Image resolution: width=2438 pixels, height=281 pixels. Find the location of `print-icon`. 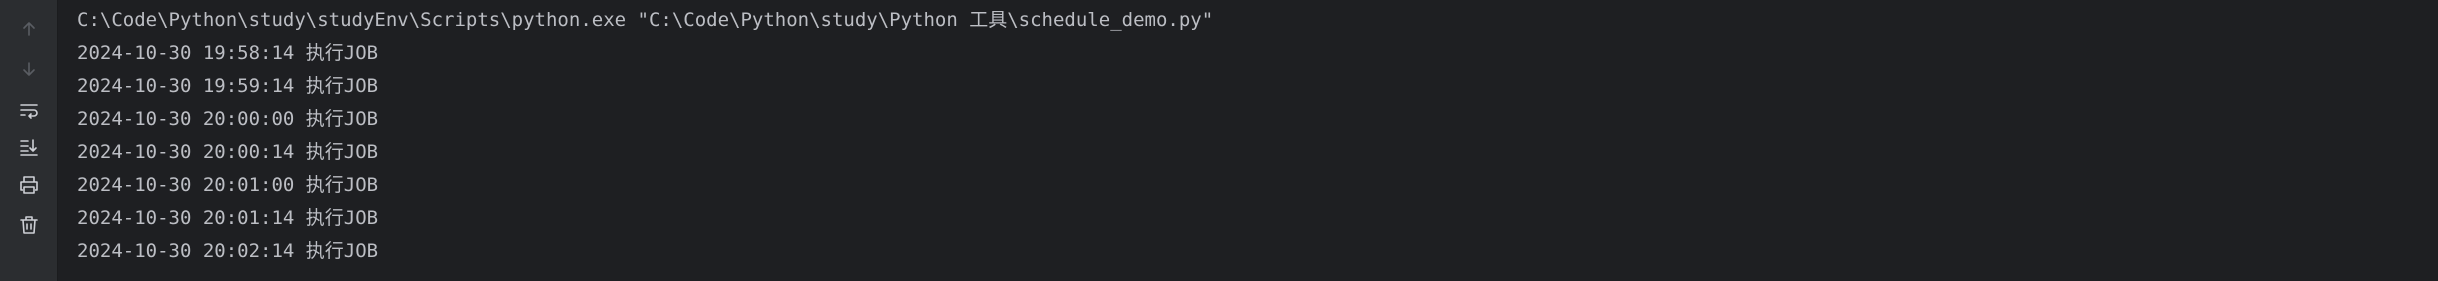

print-icon is located at coordinates (29, 185).